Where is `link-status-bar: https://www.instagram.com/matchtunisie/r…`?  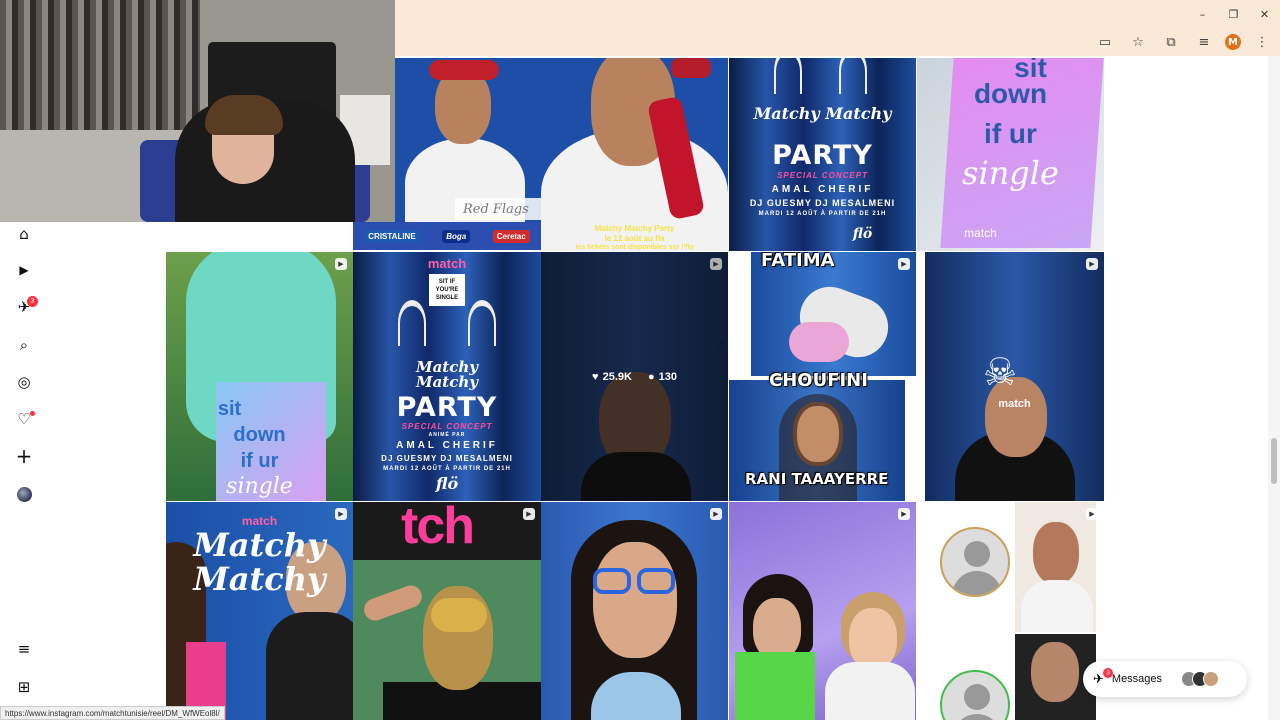
link-status-bar: https://www.instagram.com/matchtunisie/r… is located at coordinates (112, 713).